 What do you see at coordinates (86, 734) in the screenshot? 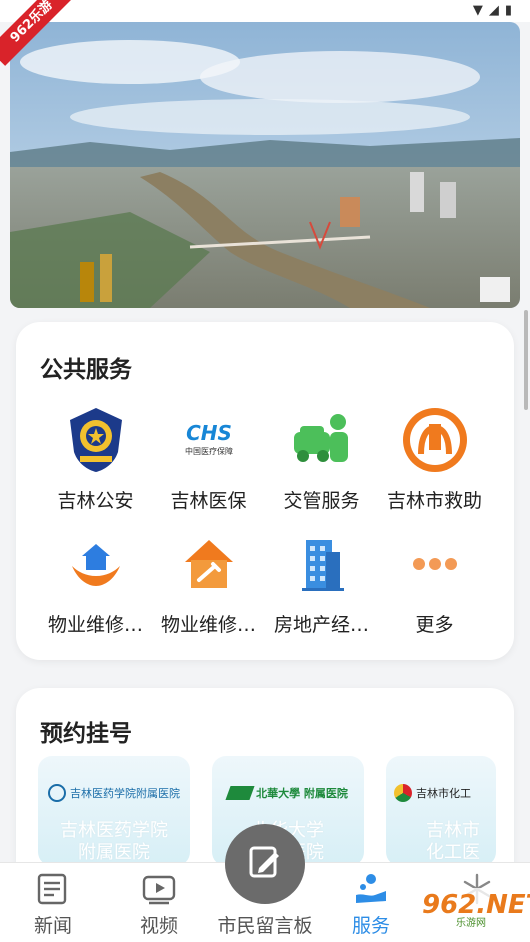
I see `section-title-appointment: 预约挂号` at bounding box center [86, 734].